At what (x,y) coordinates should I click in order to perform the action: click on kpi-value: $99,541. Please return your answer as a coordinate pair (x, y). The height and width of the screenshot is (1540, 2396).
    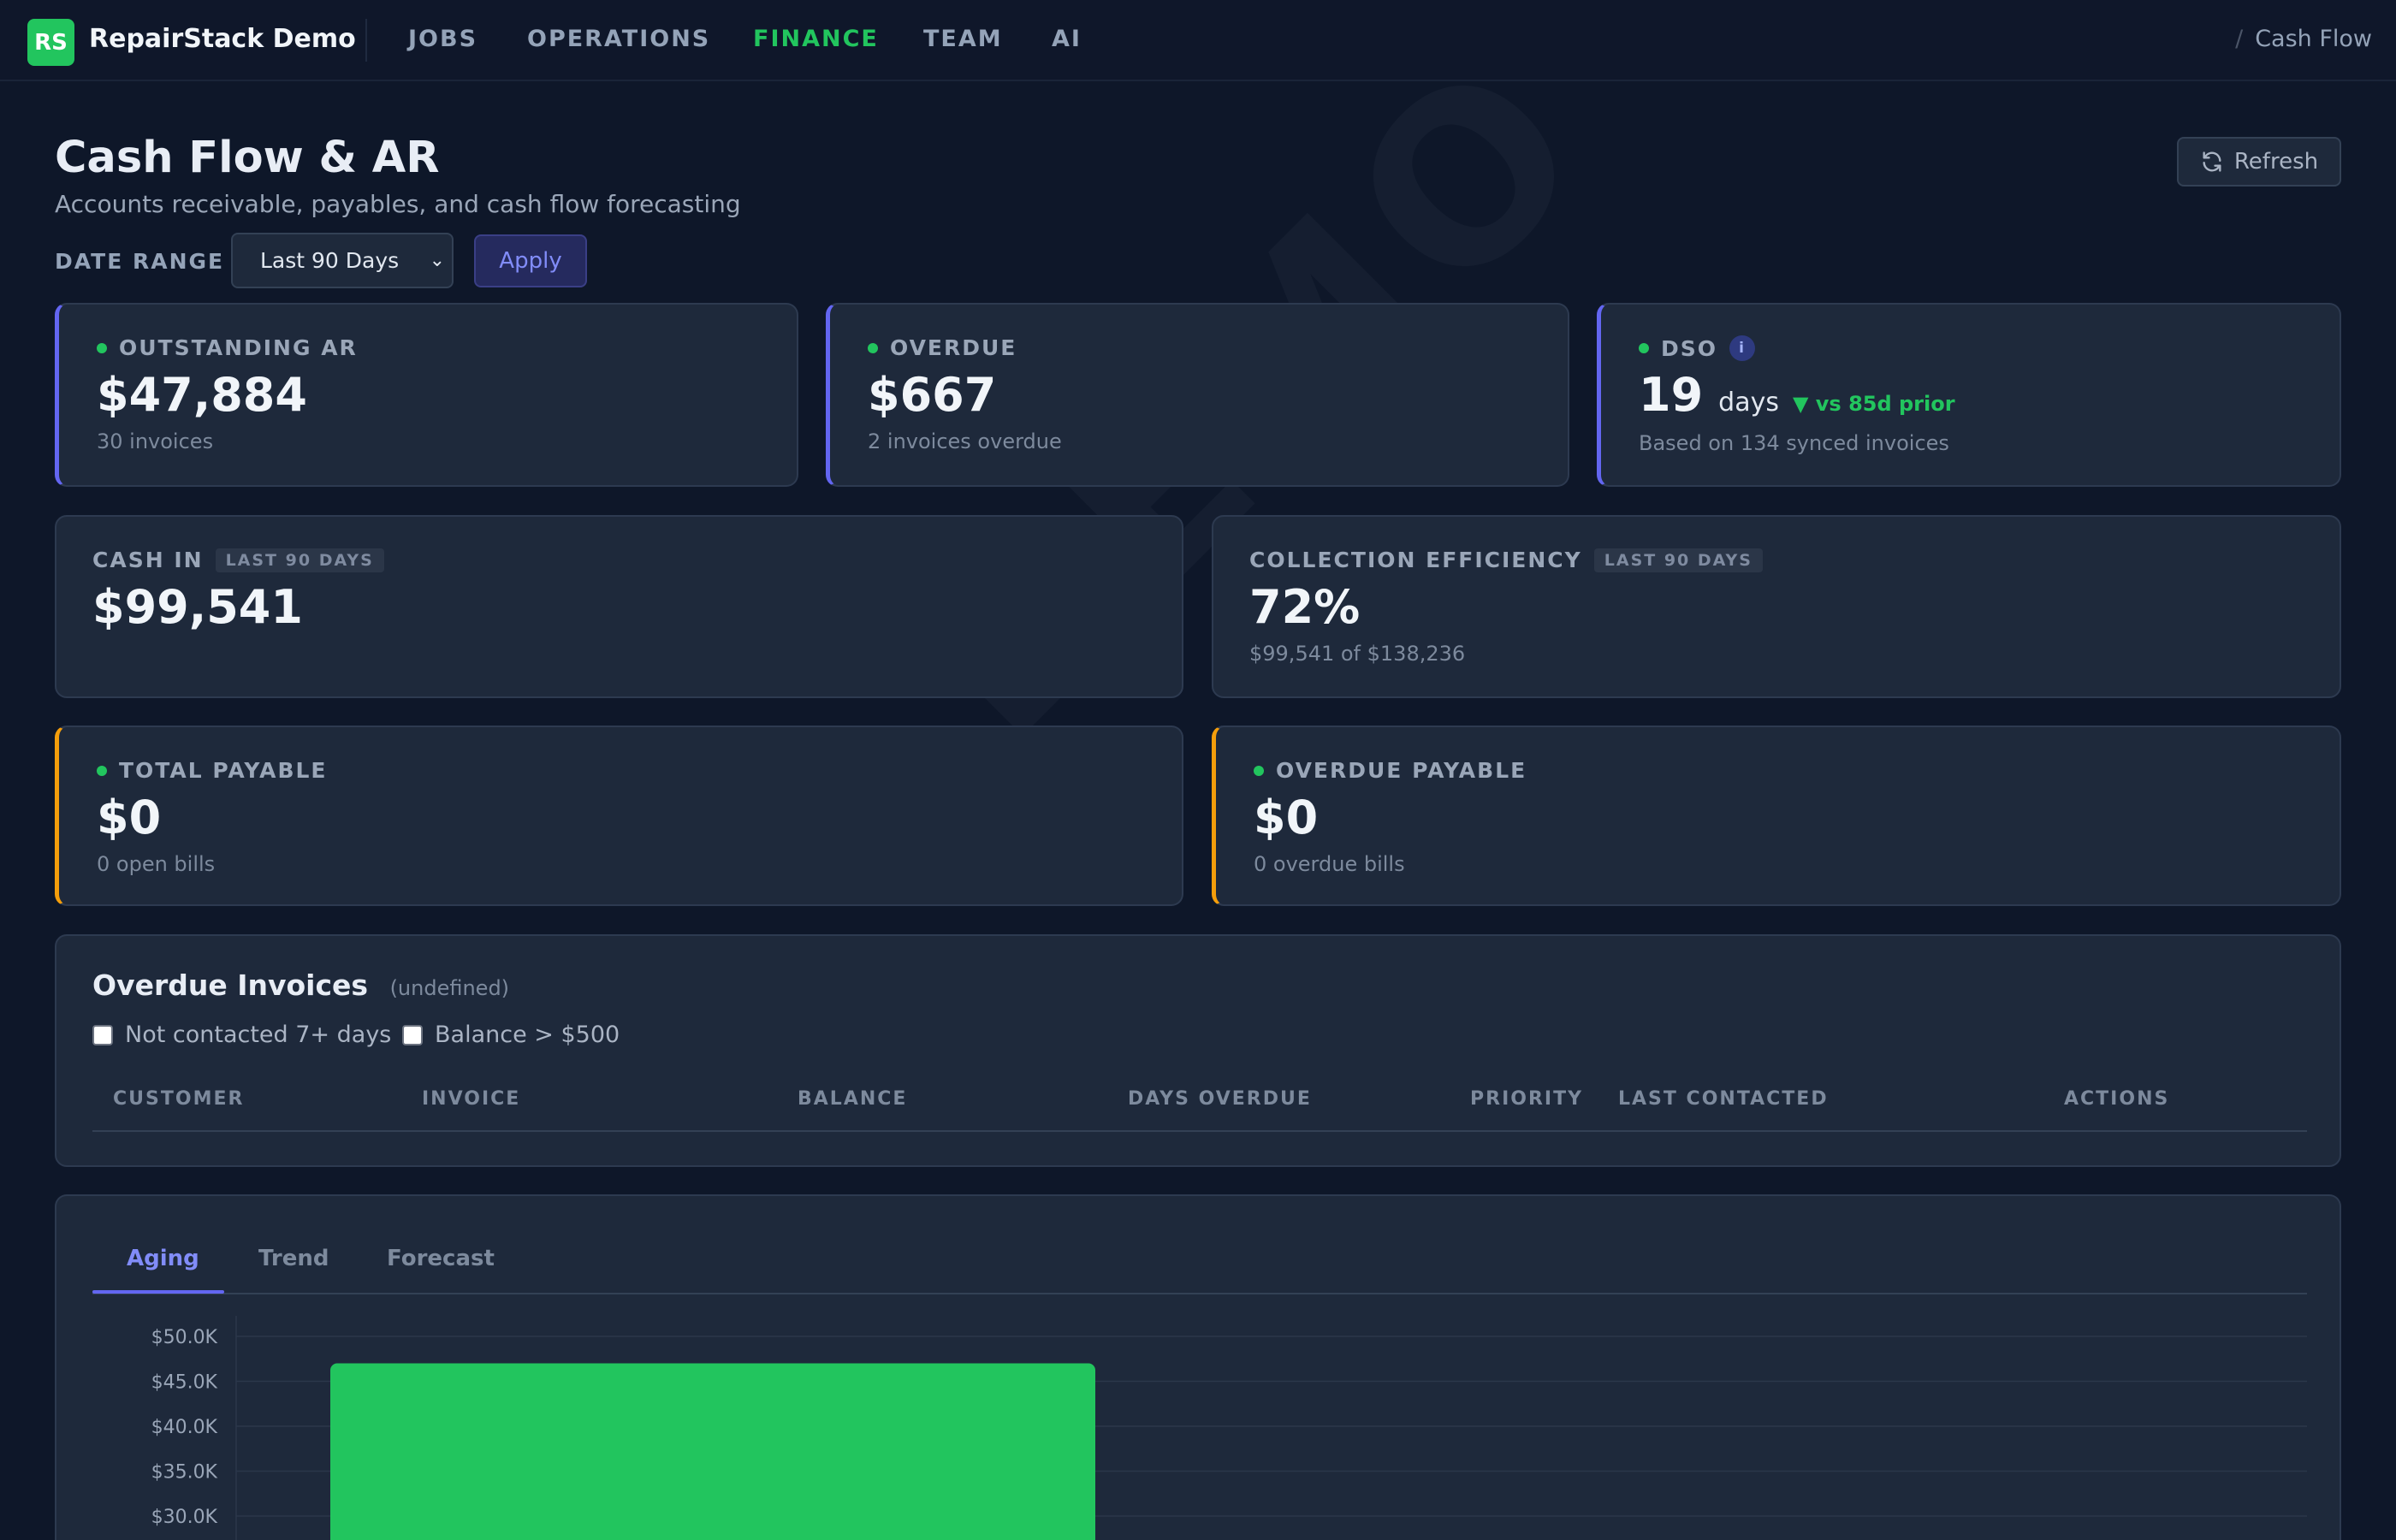
    Looking at the image, I should click on (198, 607).